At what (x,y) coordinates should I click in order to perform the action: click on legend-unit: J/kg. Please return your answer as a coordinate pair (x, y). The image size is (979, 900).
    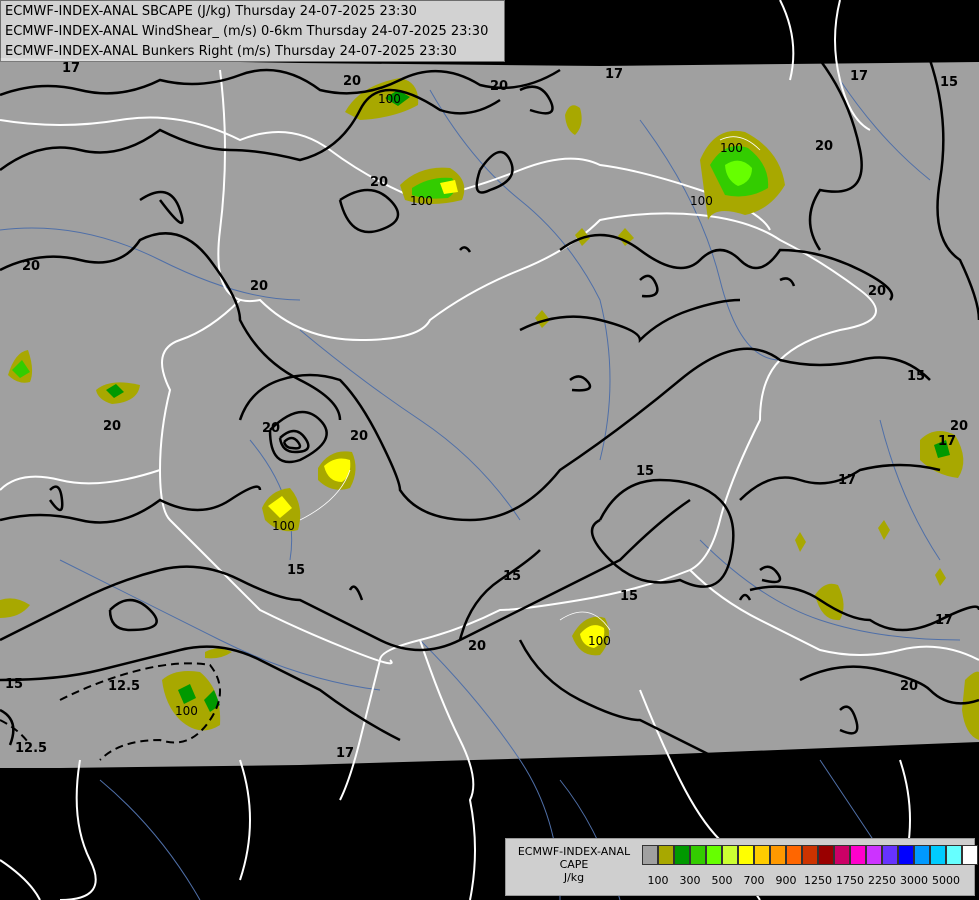
    Looking at the image, I should click on (574, 877).